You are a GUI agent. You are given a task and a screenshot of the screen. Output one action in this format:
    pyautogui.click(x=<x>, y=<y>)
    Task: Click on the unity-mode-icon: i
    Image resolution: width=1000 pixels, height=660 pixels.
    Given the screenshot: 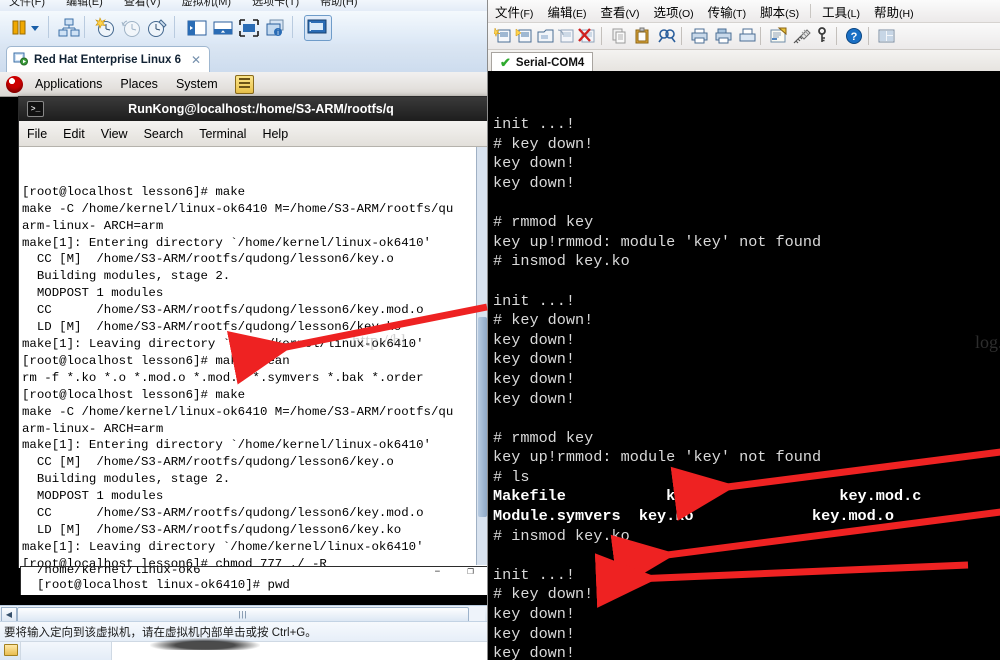 What is the action you would take?
    pyautogui.click(x=275, y=28)
    